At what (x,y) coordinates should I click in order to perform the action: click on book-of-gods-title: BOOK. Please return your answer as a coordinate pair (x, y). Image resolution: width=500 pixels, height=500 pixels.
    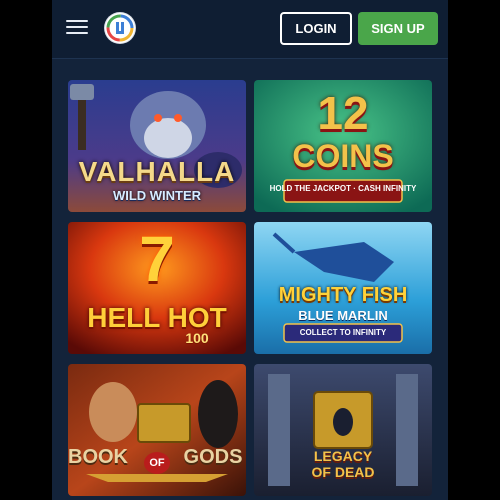
    Looking at the image, I should click on (98, 457).